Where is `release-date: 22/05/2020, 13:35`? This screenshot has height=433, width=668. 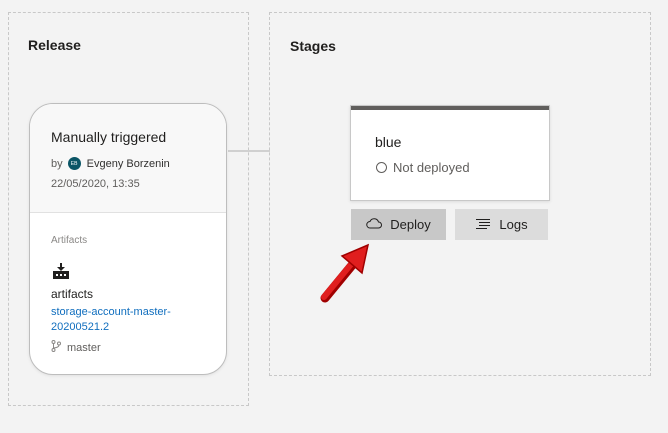 release-date: 22/05/2020, 13:35 is located at coordinates (95, 184).